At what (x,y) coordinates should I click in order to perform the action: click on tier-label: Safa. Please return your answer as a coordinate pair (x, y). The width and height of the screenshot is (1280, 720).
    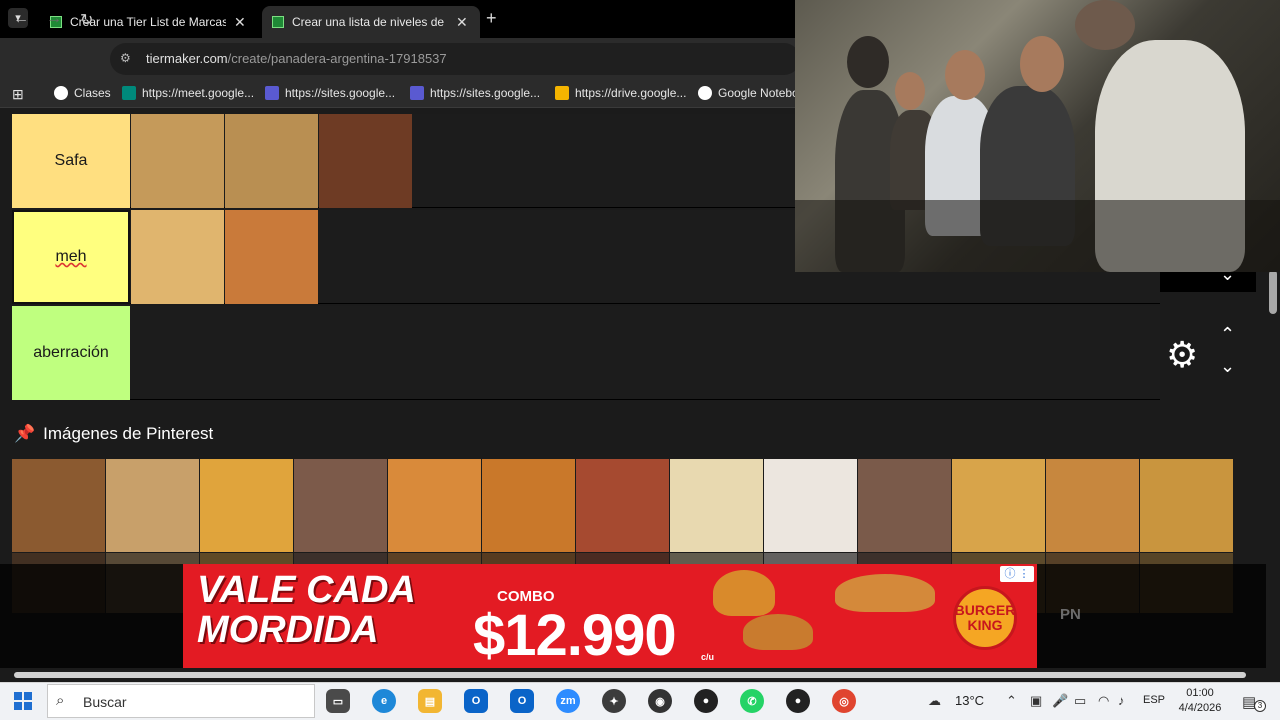
    Looking at the image, I should click on (71, 161).